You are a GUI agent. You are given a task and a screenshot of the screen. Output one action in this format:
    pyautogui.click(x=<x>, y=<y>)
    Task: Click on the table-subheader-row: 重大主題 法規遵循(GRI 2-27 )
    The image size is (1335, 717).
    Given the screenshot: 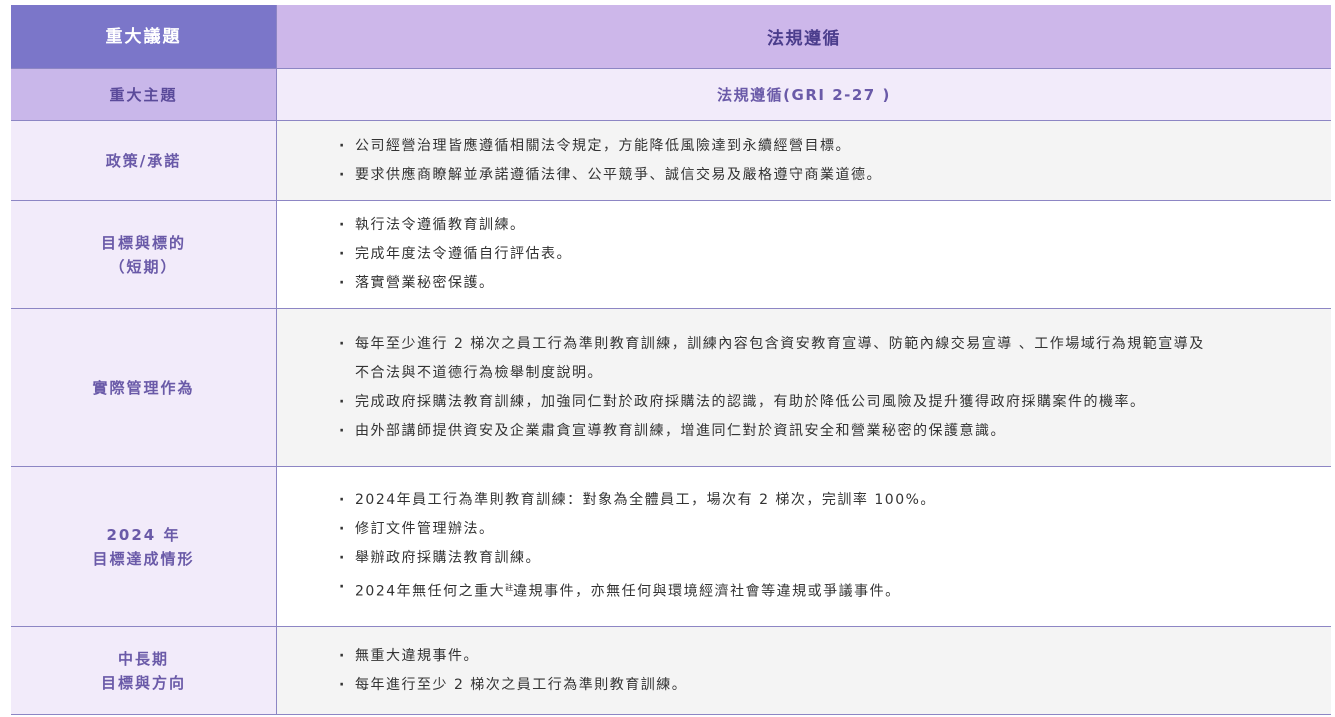 What is the action you would take?
    pyautogui.click(x=671, y=95)
    